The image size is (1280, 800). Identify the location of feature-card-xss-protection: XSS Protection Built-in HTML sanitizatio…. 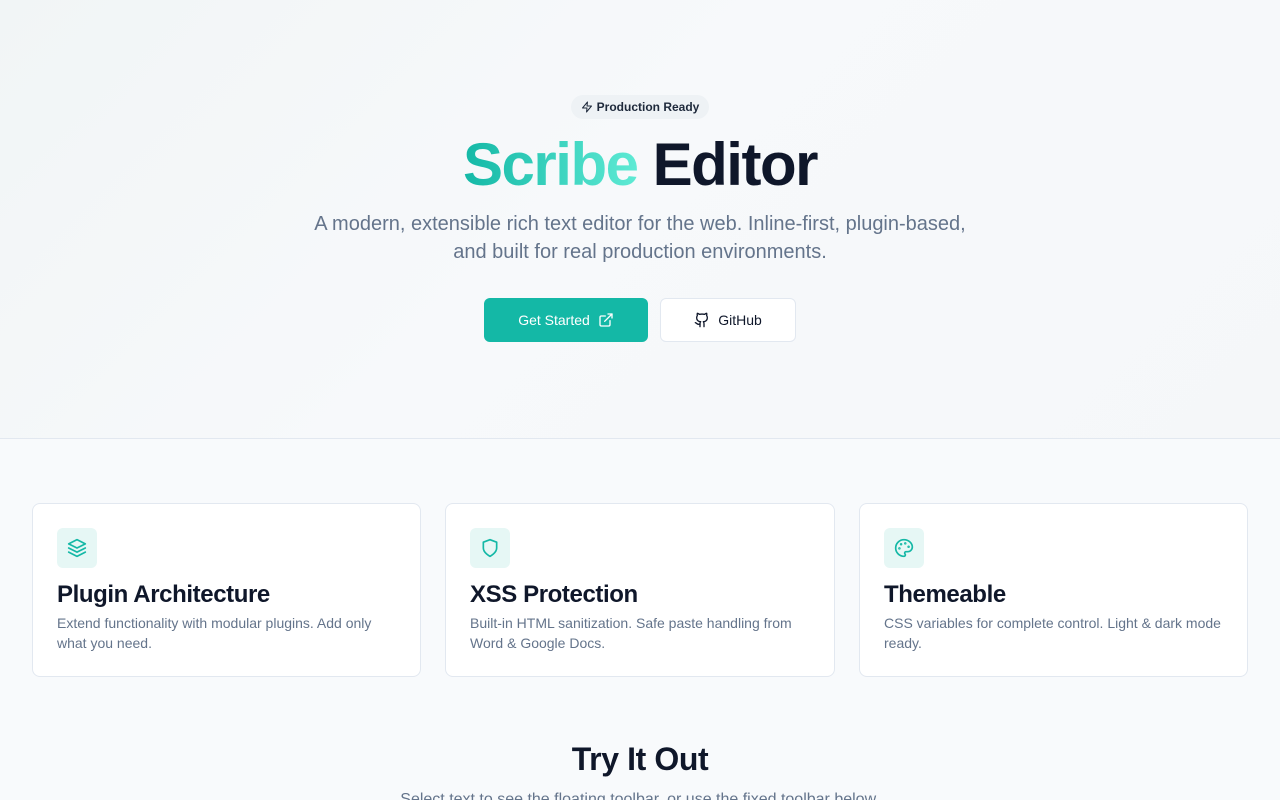
(640, 590).